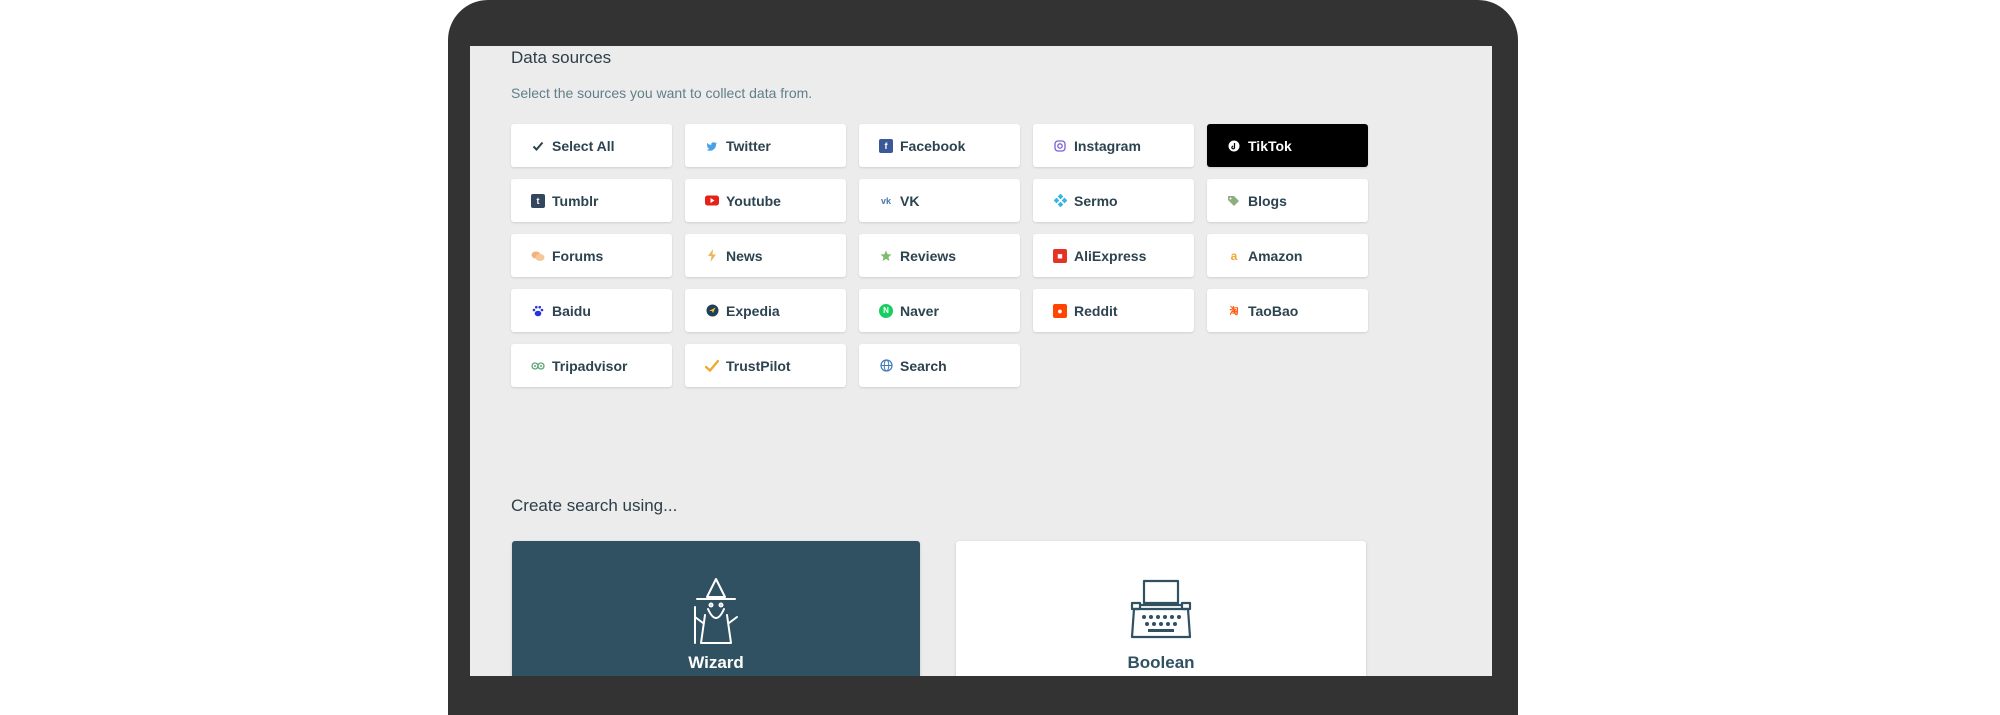 This screenshot has height=715, width=2000. I want to click on source-label: Expedia, so click(753, 310).